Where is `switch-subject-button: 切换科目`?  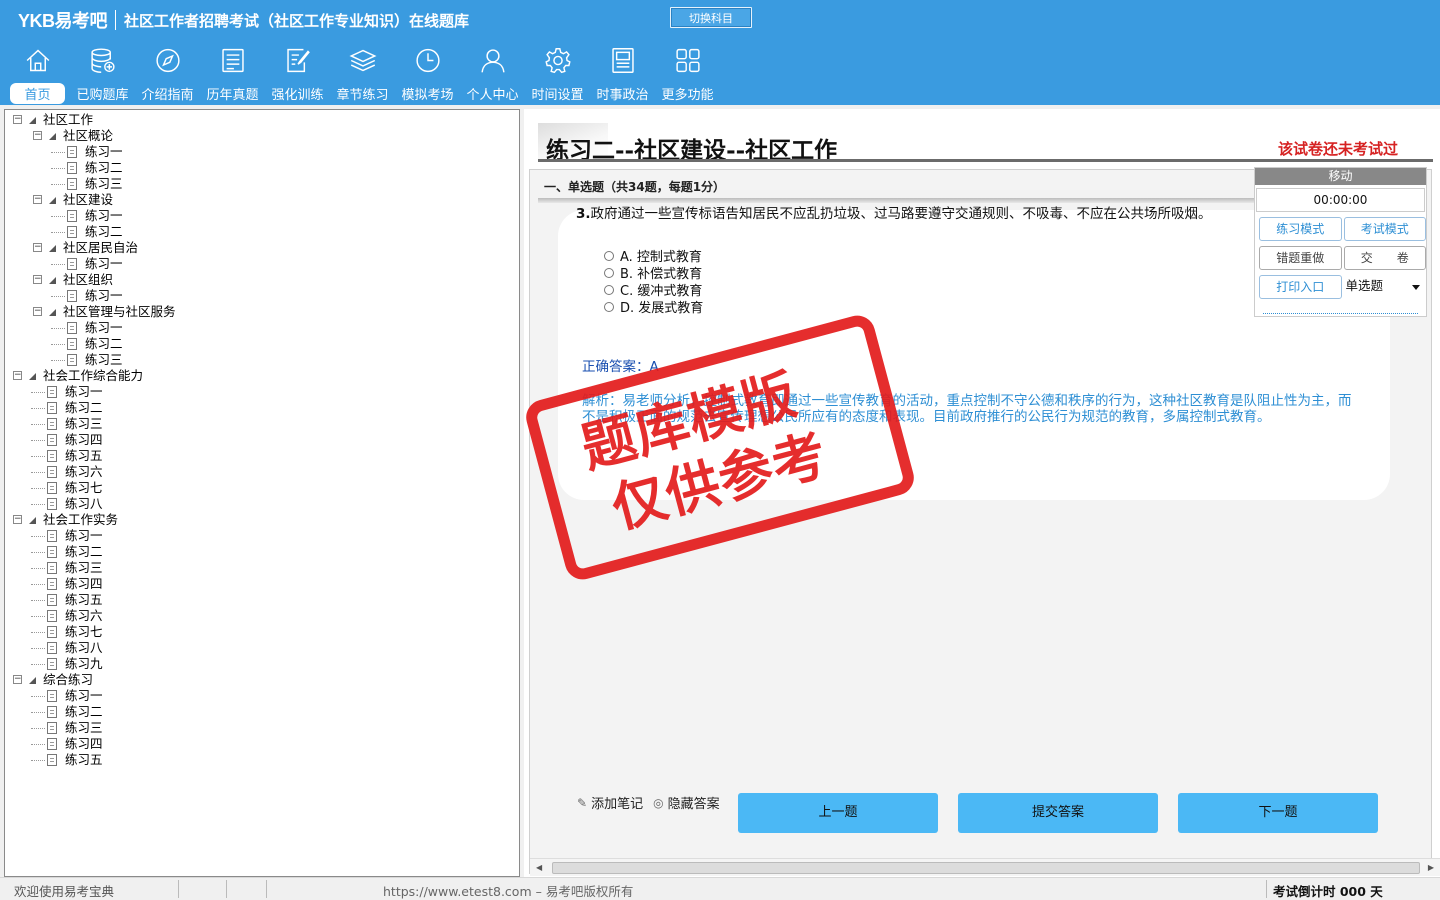
switch-subject-button: 切换科目 is located at coordinates (711, 17).